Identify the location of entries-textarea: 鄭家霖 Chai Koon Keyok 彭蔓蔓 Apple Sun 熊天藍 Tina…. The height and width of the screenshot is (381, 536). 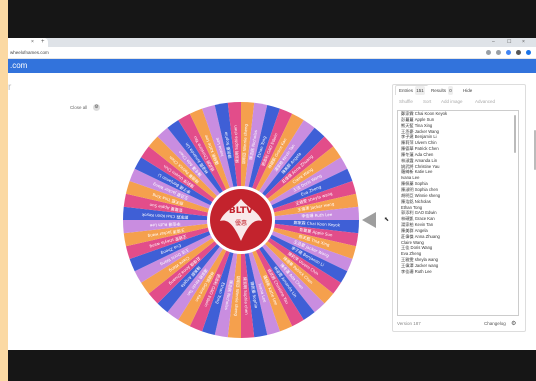
(458, 213).